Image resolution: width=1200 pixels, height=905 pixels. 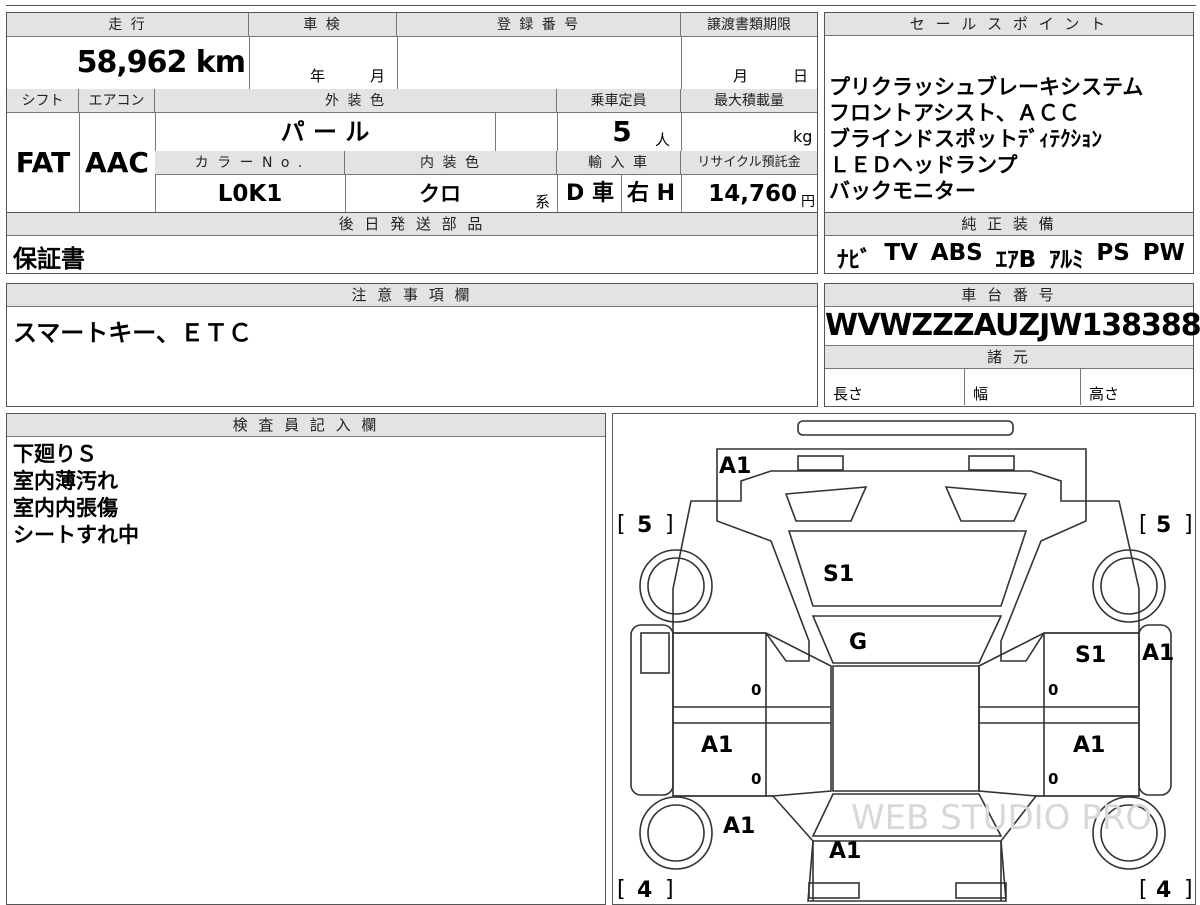 What do you see at coordinates (356, 101) in the screenshot?
I see `exterior-color-label: 外 装 色` at bounding box center [356, 101].